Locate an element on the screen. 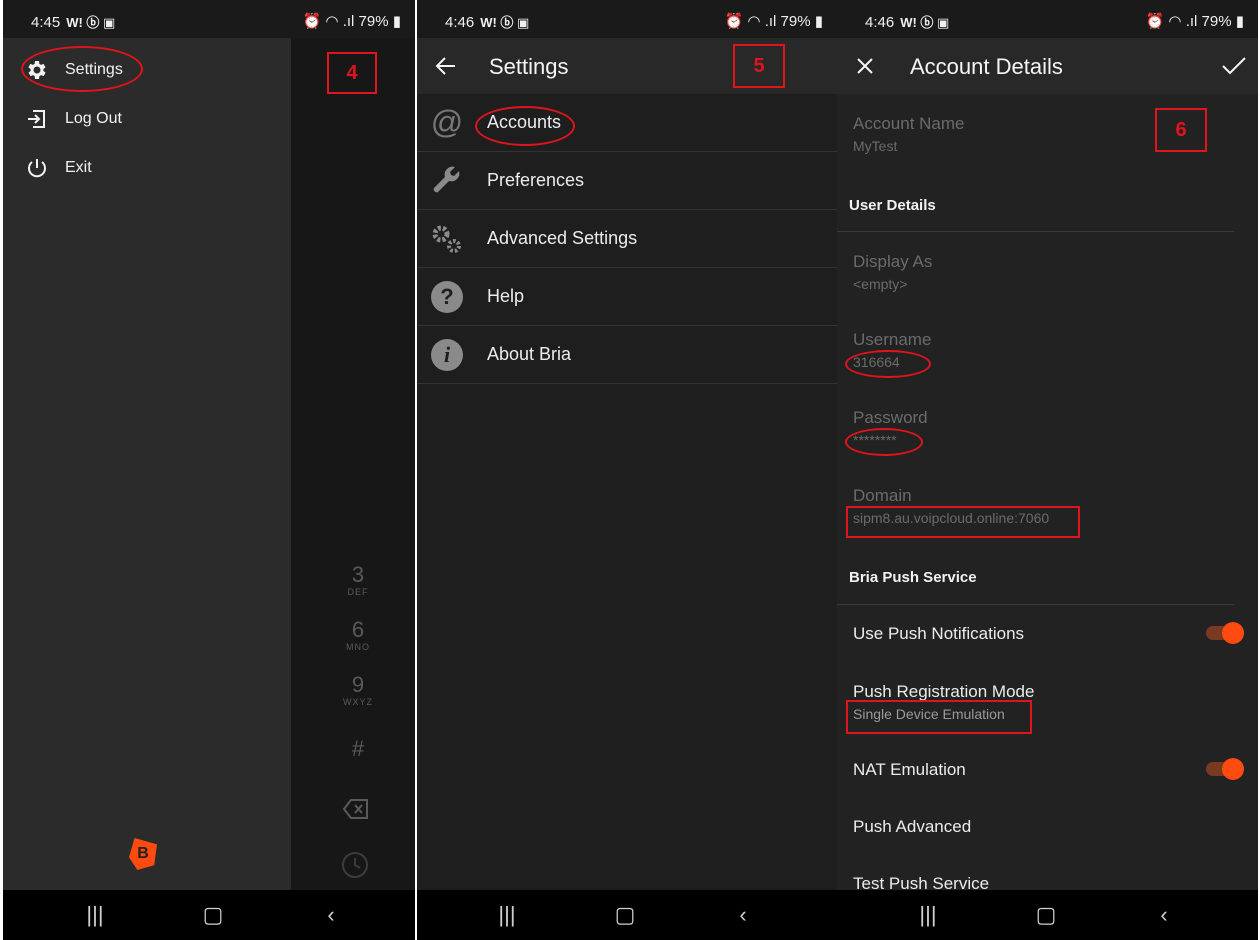 Image resolution: width=1260 pixels, height=940 pixels. step-badge: 6 is located at coordinates (1181, 130).